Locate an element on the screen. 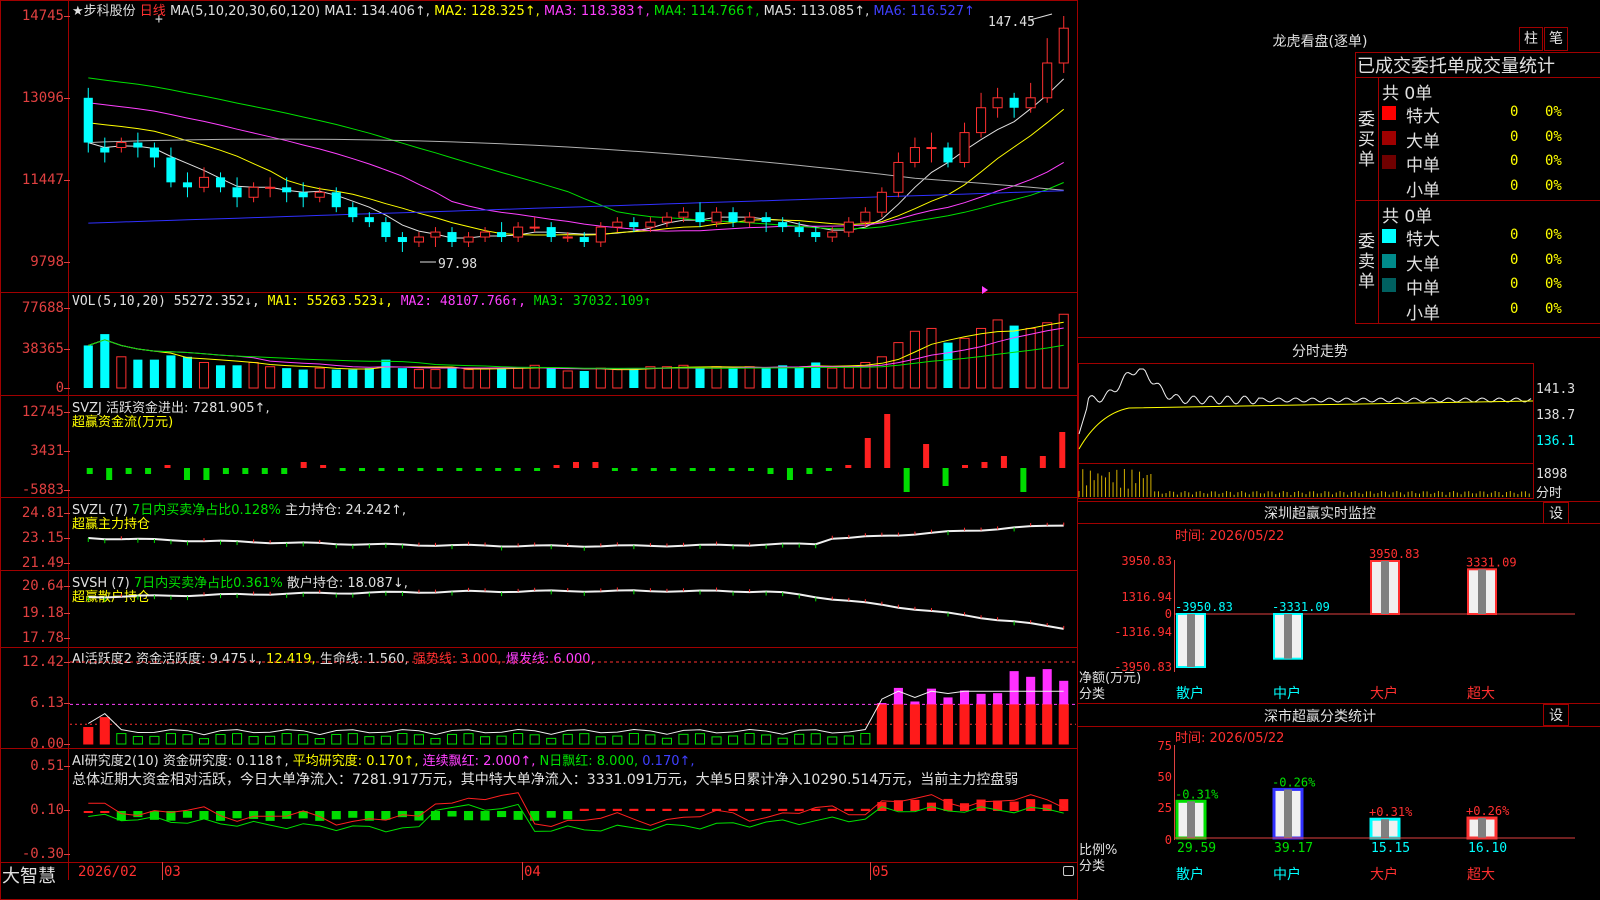 This screenshot has height=900, width=1600. buy-row-name: 特大 is located at coordinates (1423, 117).